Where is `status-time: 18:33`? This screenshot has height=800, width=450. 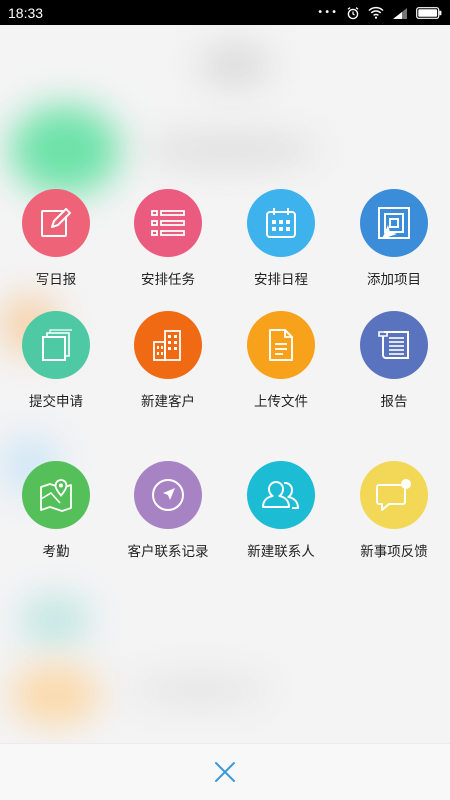
status-time: 18:33 is located at coordinates (26, 12).